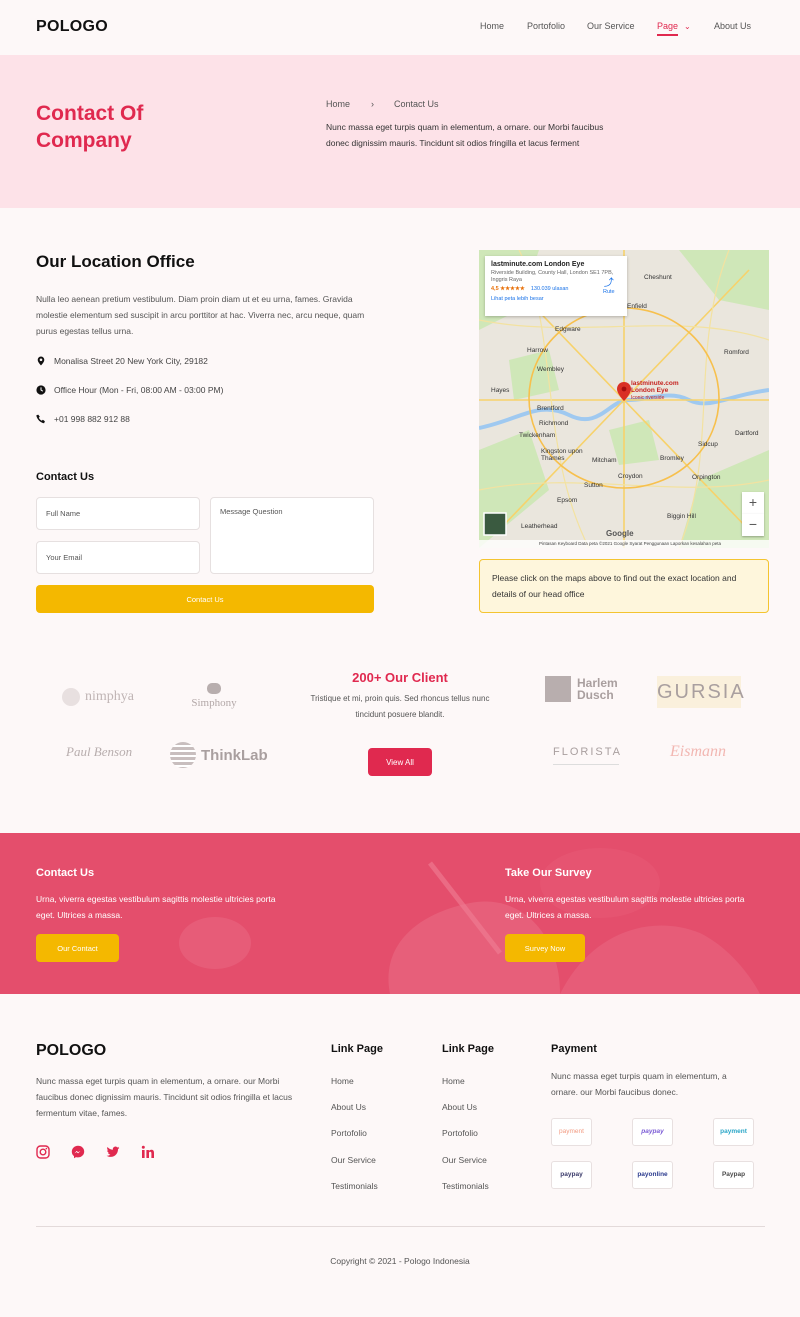  I want to click on map-label: Cheshunt, so click(658, 277).